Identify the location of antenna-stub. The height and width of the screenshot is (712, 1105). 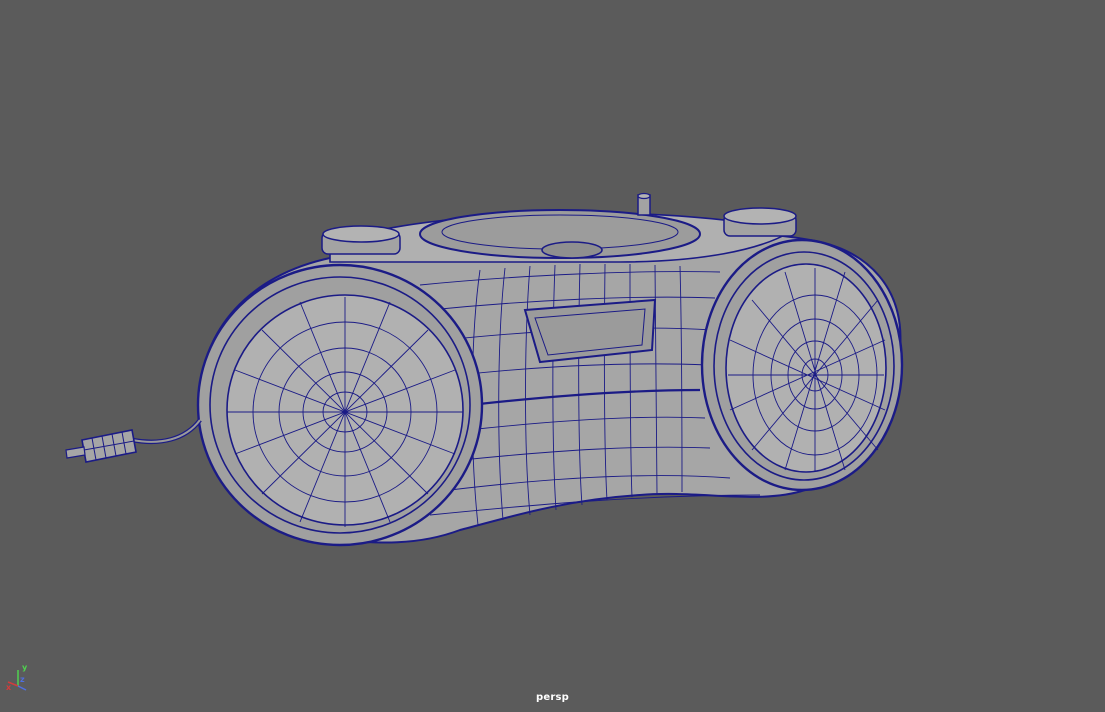
(644, 204).